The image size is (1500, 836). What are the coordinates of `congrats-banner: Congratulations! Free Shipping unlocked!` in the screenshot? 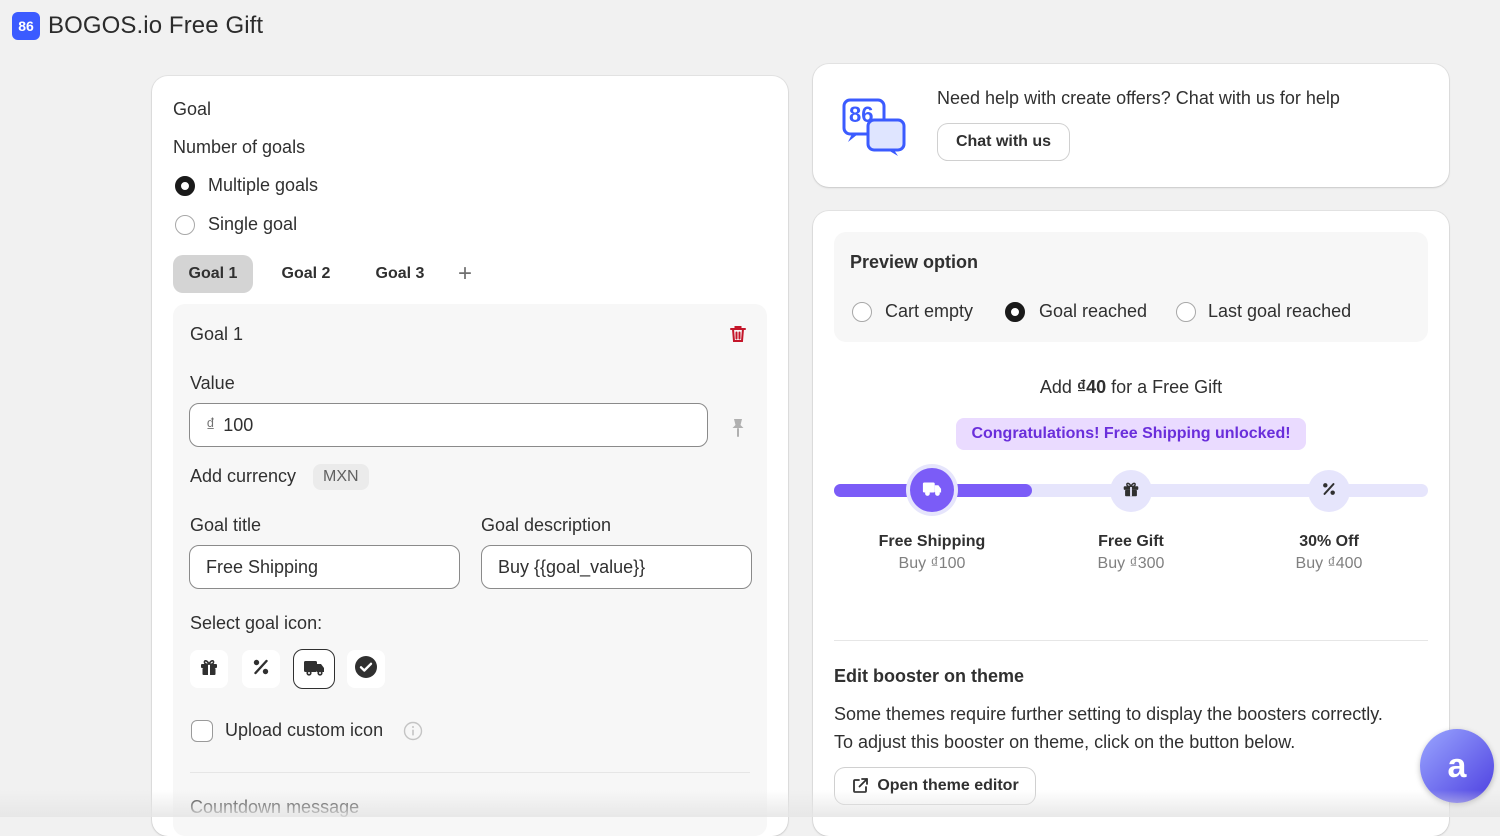 It's located at (1131, 434).